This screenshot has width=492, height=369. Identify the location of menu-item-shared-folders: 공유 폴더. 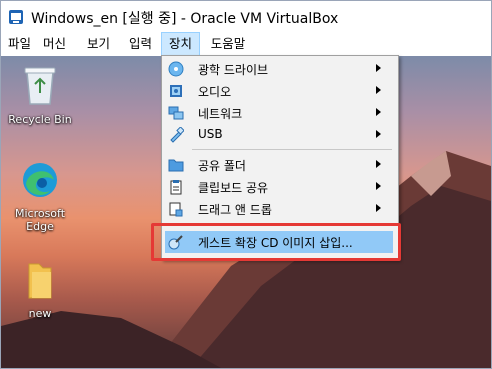
(279, 165).